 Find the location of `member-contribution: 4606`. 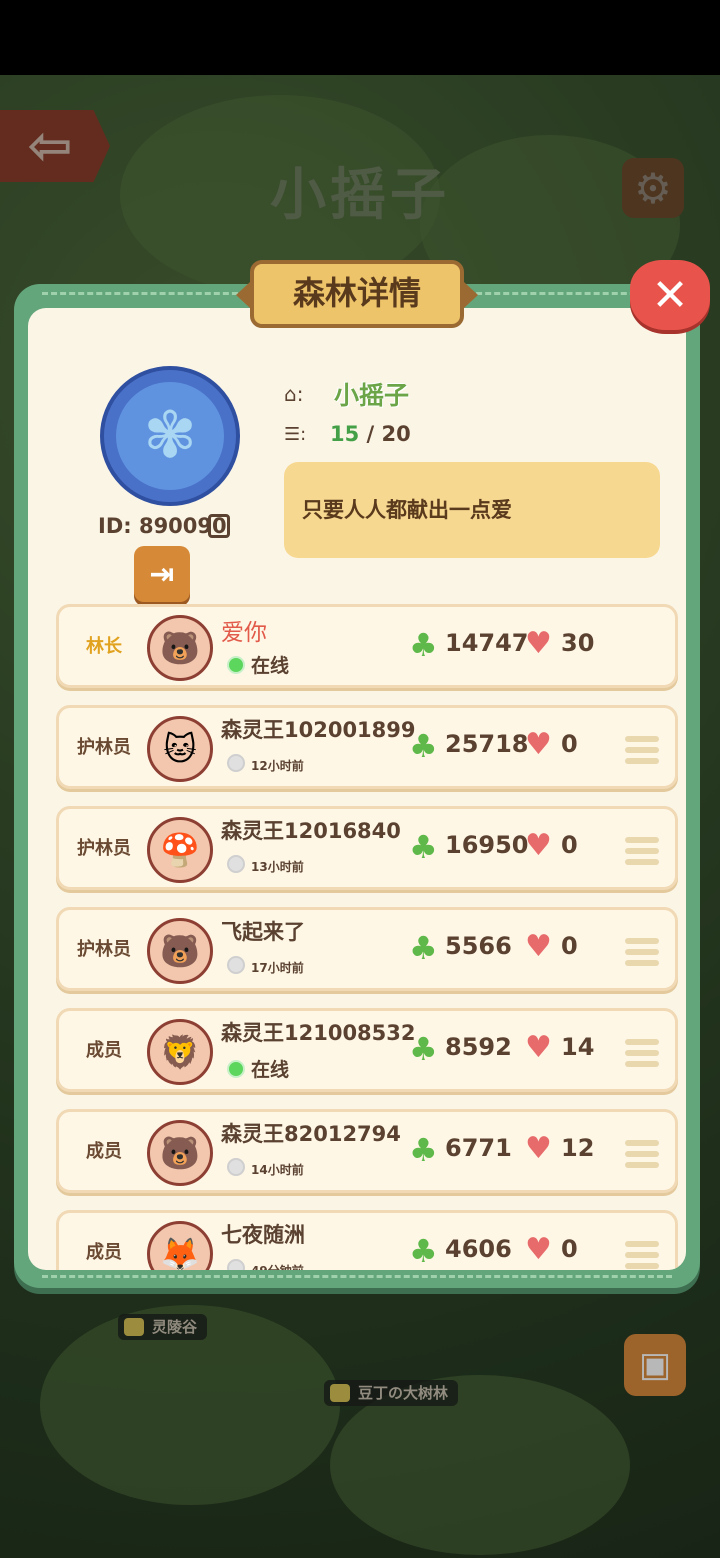

member-contribution: 4606 is located at coordinates (478, 1249).